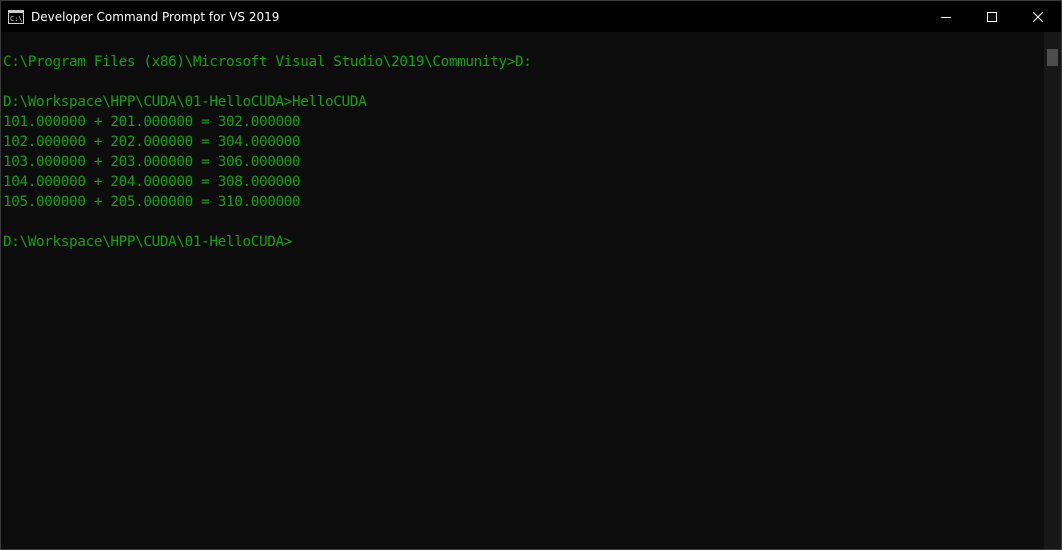 This screenshot has height=550, width=1062. I want to click on minimize-icon, so click(946, 17).